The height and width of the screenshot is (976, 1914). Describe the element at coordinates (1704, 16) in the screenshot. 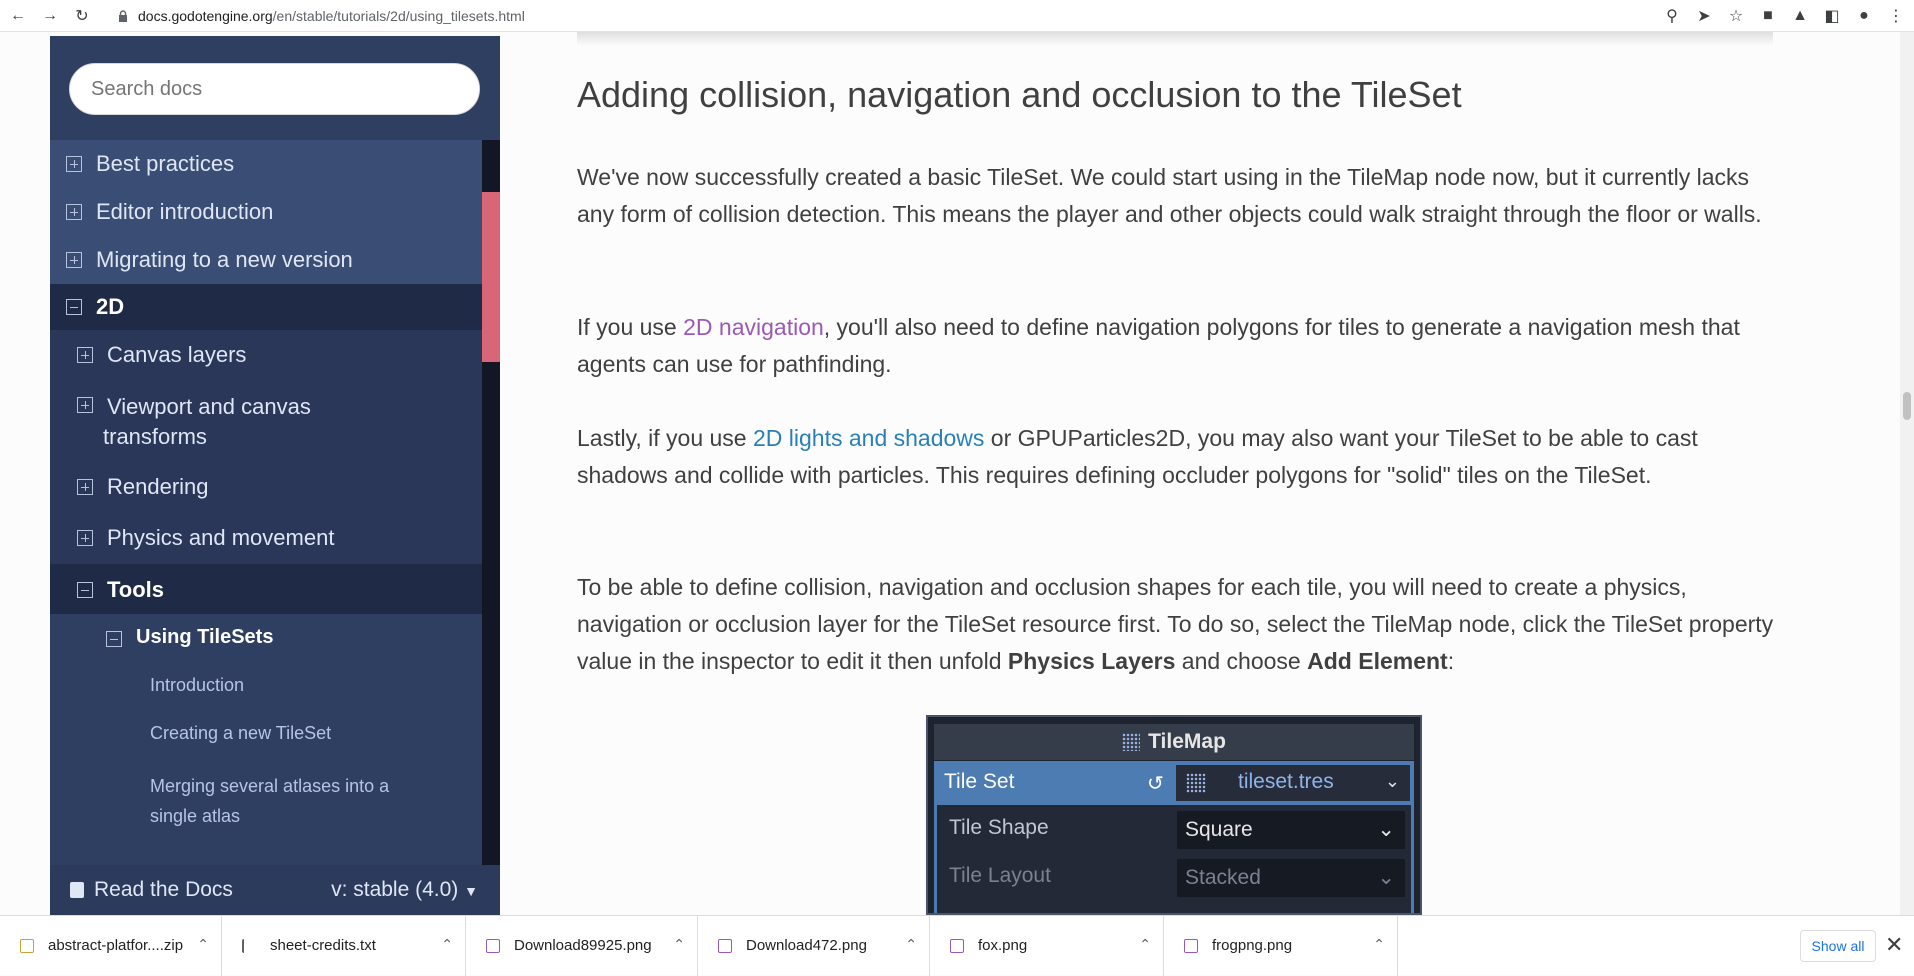

I see `share-icon: ➤` at that location.